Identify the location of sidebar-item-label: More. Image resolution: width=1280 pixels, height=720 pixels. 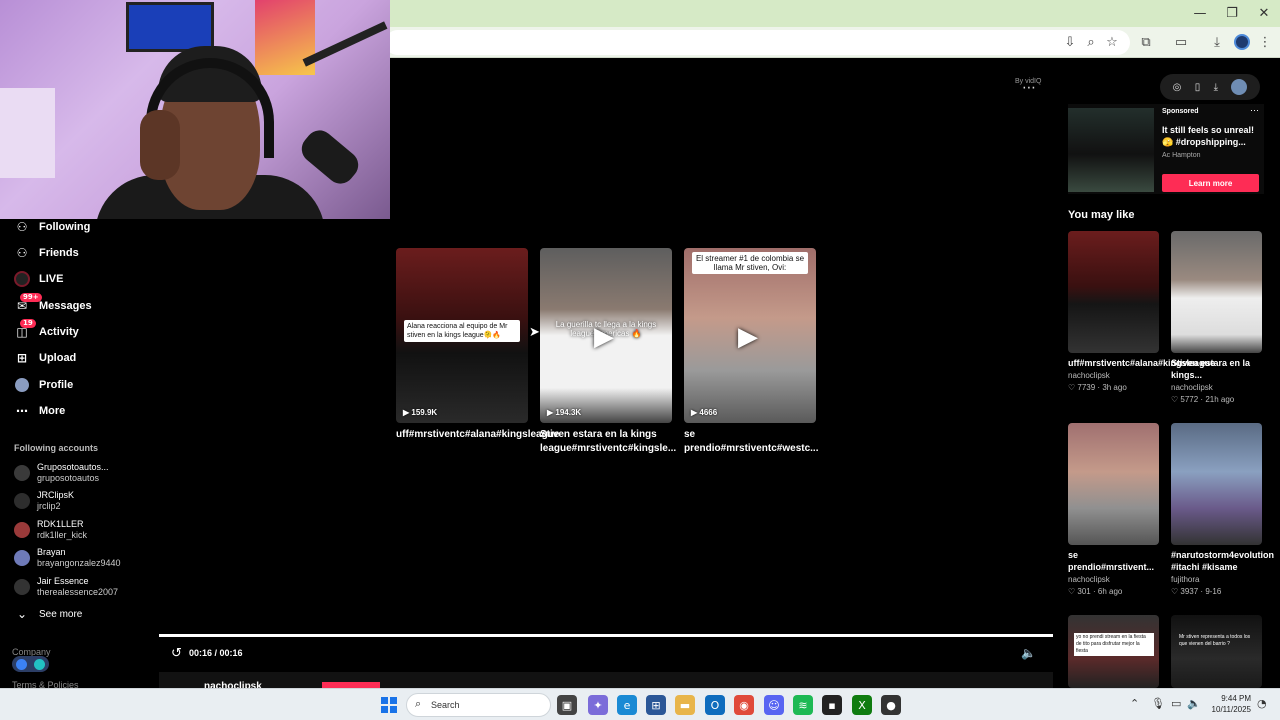
(52, 411).